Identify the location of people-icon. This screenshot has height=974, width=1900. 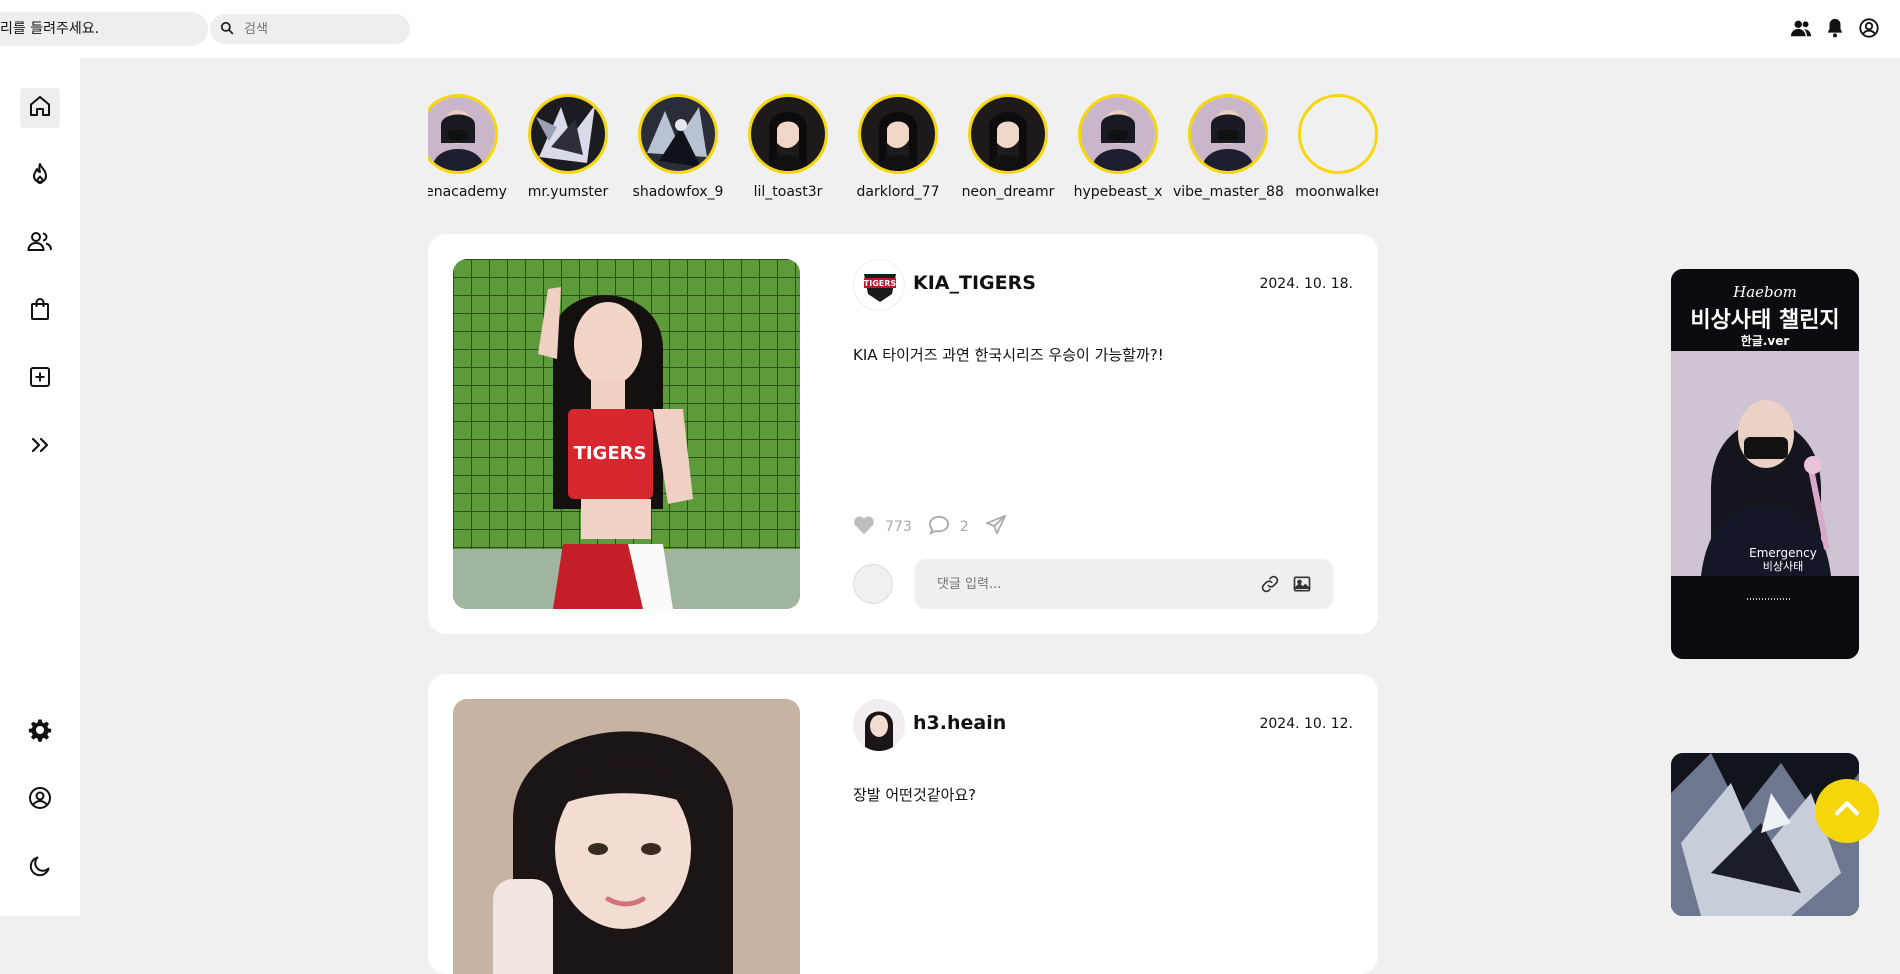
(1801, 28).